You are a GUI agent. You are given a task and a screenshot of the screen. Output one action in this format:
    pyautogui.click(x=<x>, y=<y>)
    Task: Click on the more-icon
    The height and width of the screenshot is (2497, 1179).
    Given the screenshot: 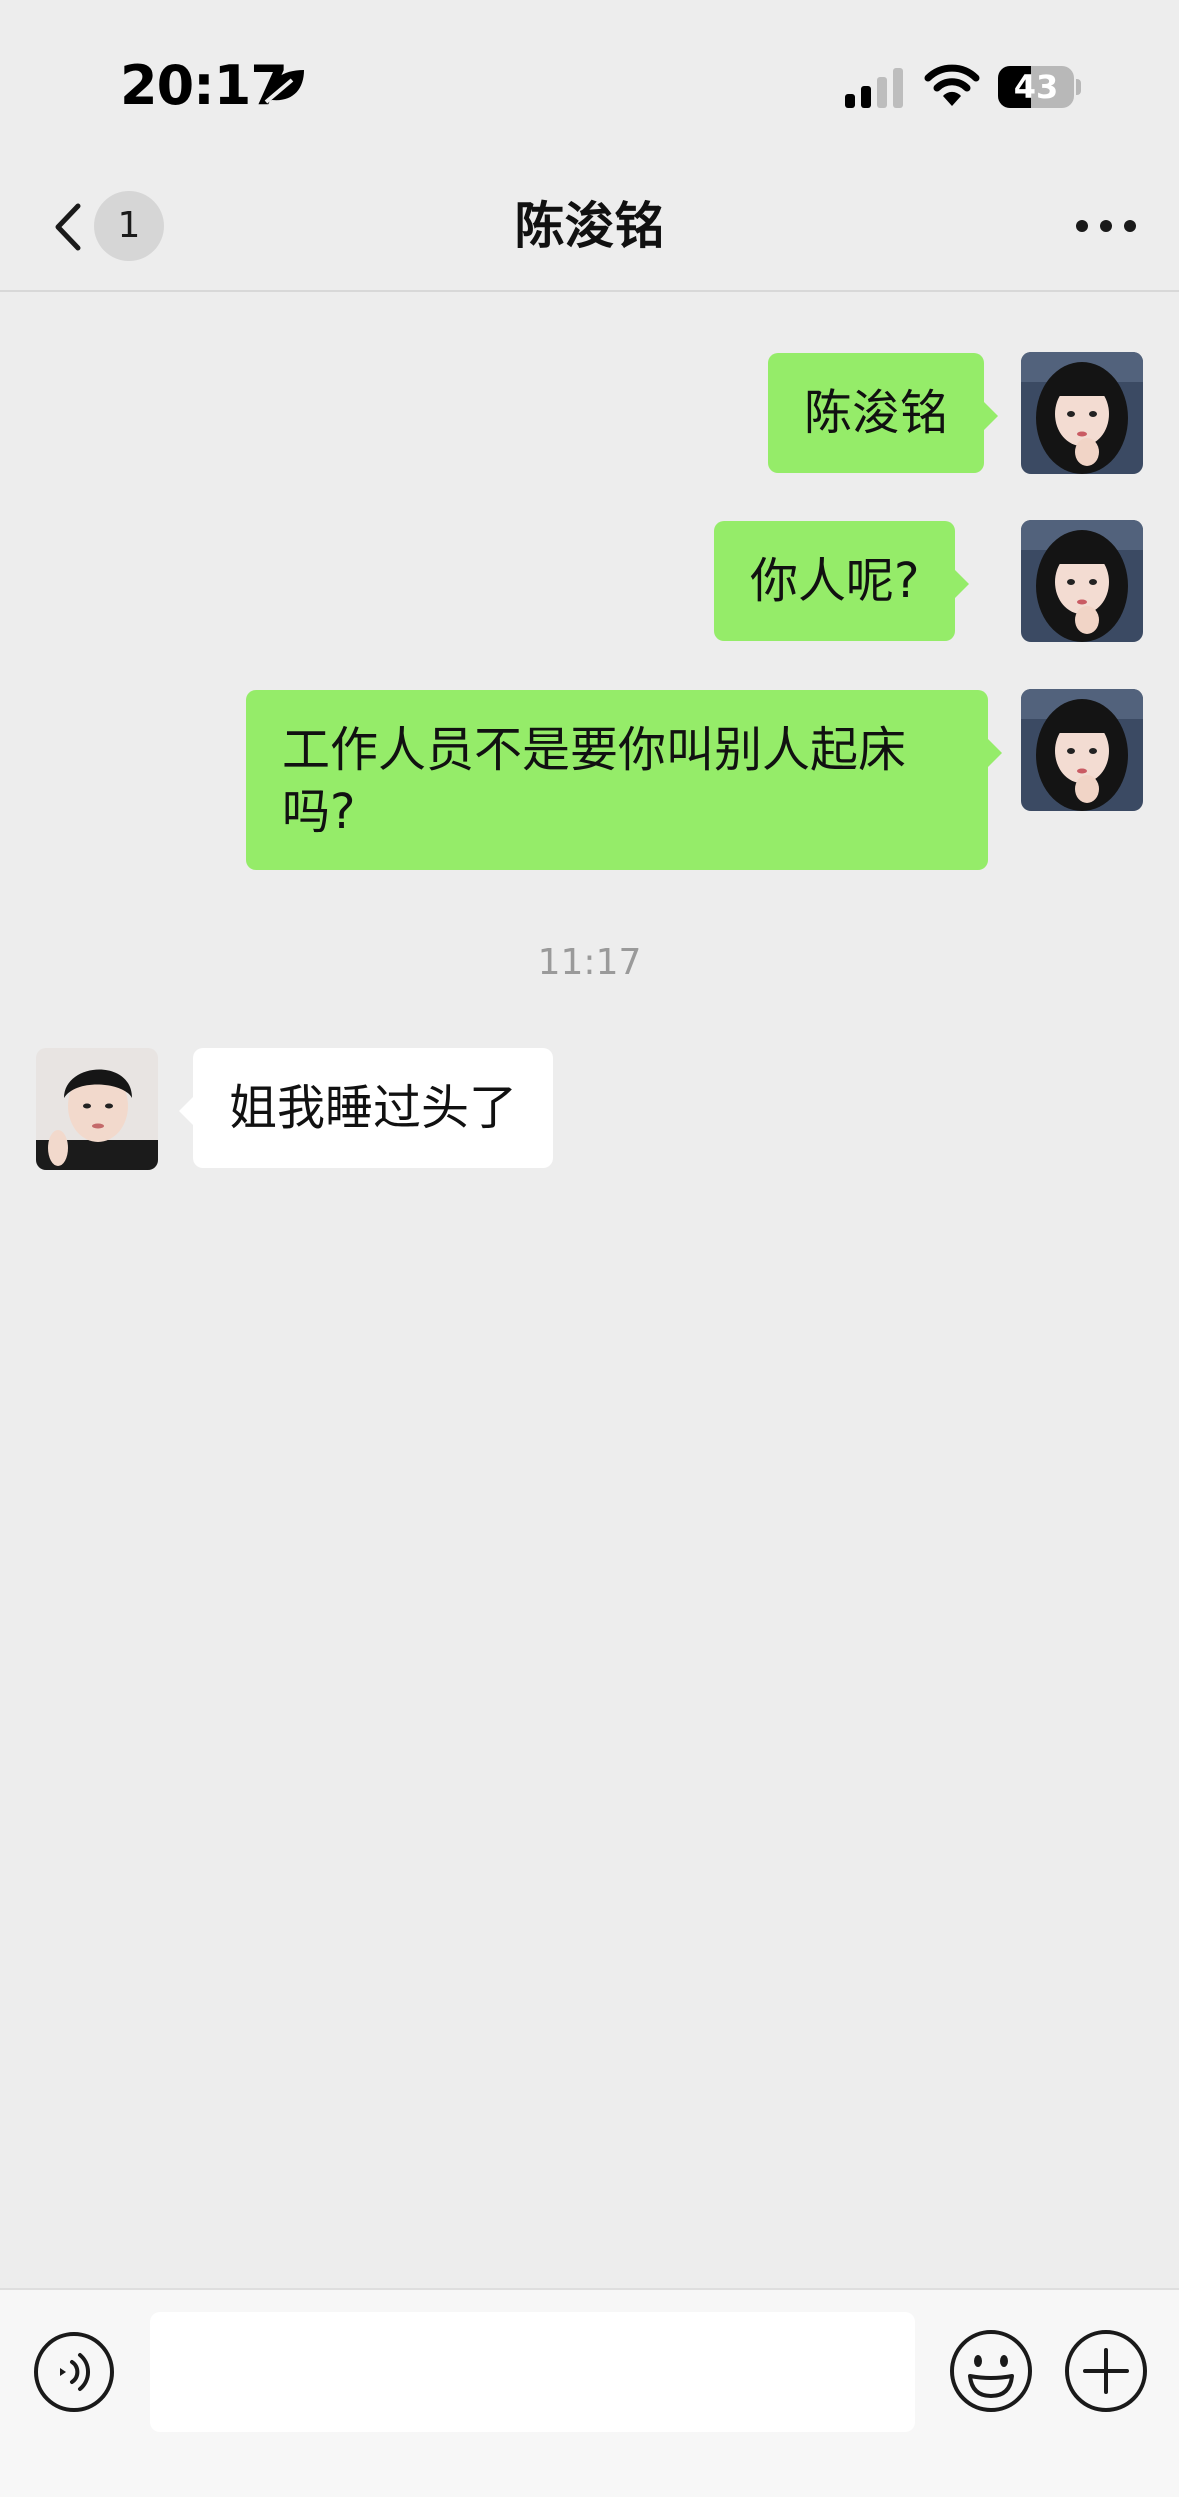 What is the action you would take?
    pyautogui.click(x=1106, y=226)
    